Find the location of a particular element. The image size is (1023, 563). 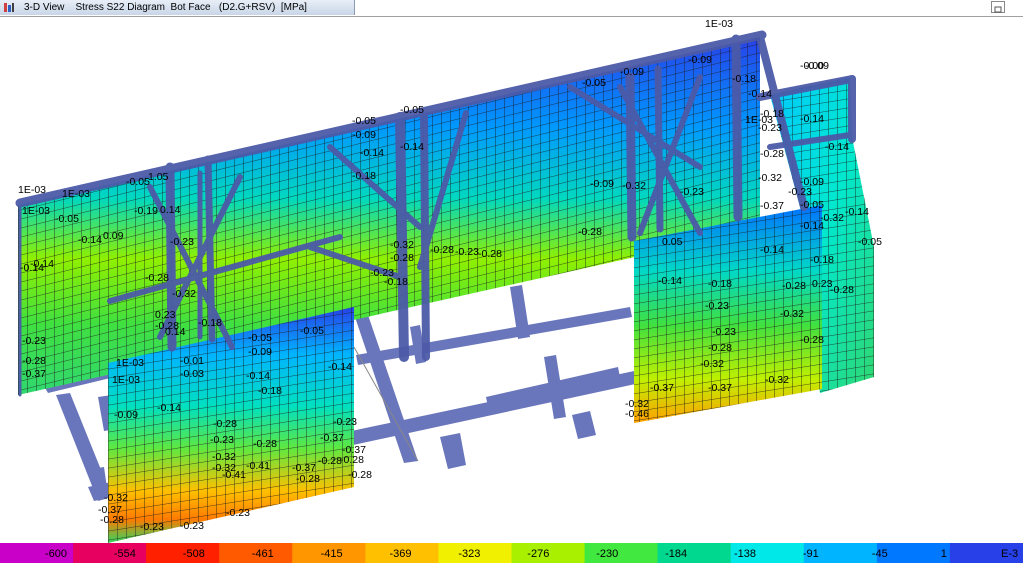

color-scale-value: -461 is located at coordinates (263, 554).